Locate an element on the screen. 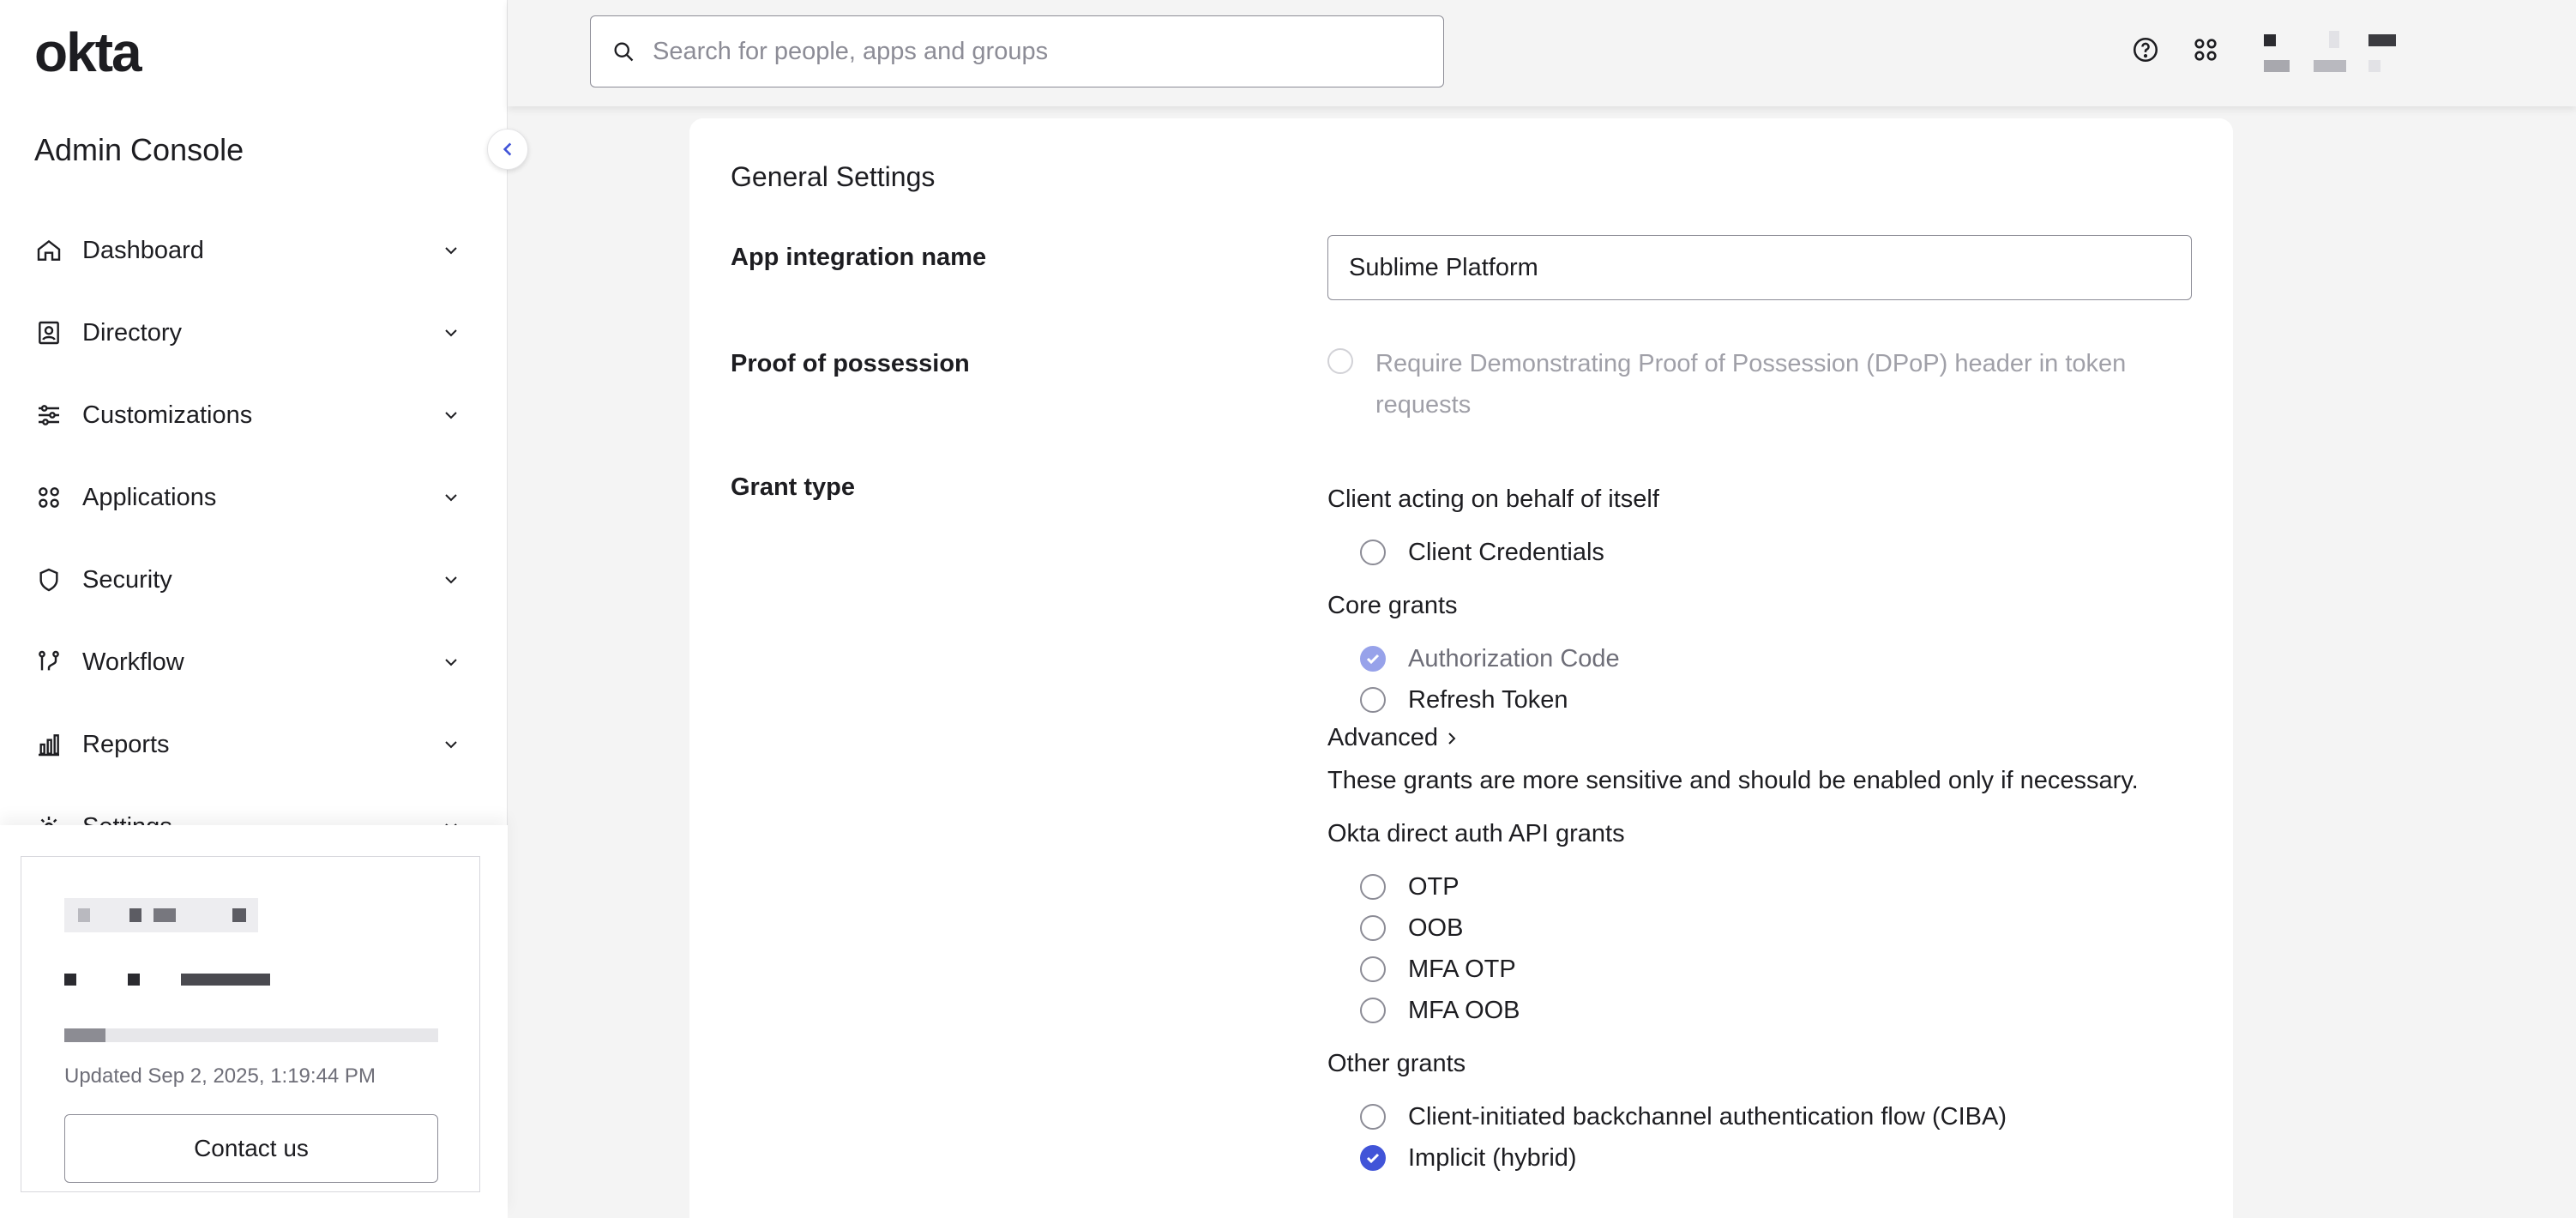  advanced-label: Advanced is located at coordinates (1382, 737).